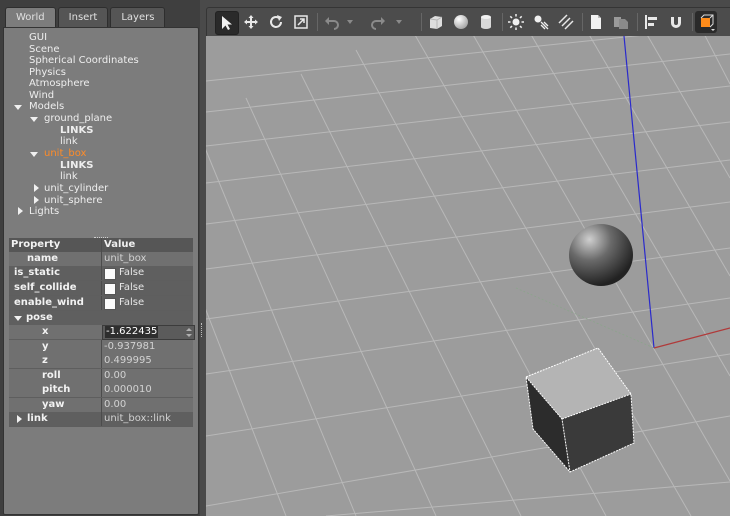 The image size is (730, 516). Describe the element at coordinates (227, 23) in the screenshot. I see `select-icon` at that location.